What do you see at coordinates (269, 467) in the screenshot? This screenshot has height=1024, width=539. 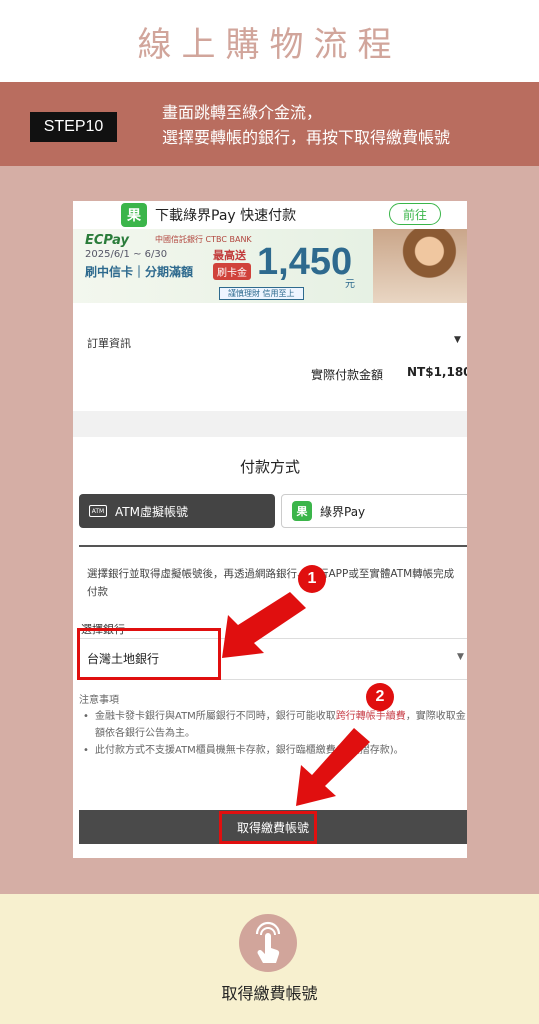 I see `payment-method-title: 付款方式` at bounding box center [269, 467].